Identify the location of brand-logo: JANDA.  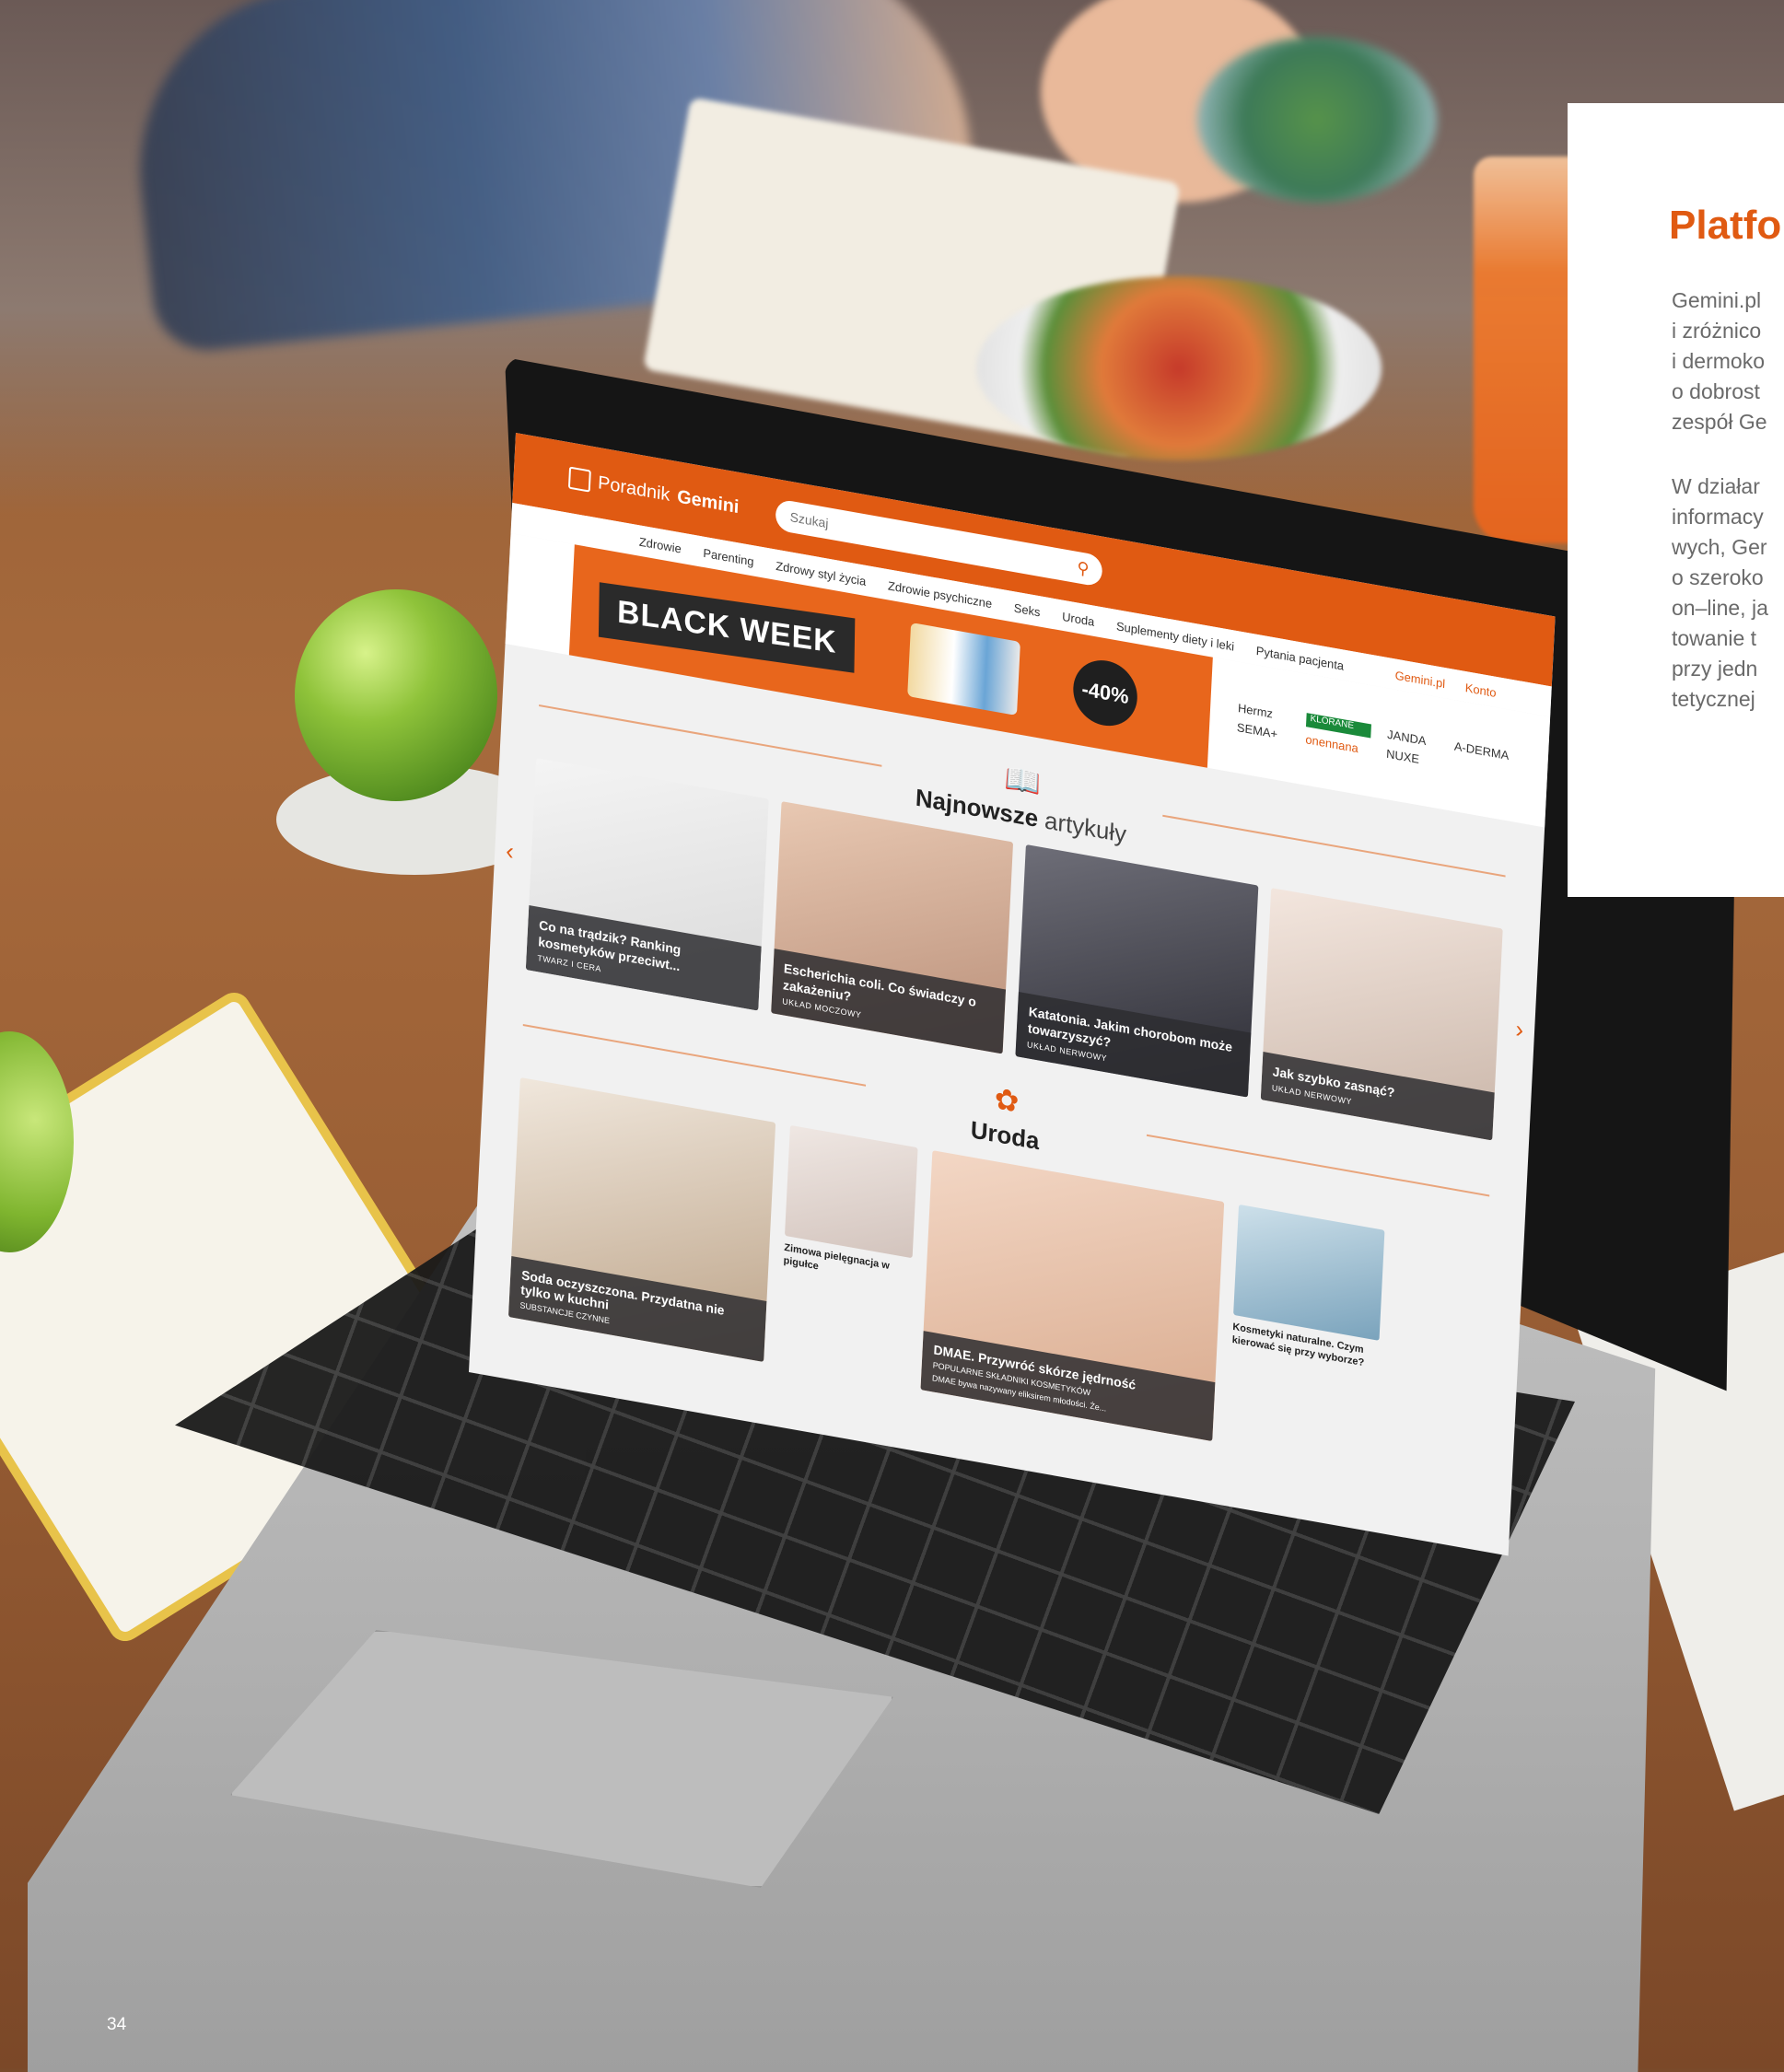
(1413, 739).